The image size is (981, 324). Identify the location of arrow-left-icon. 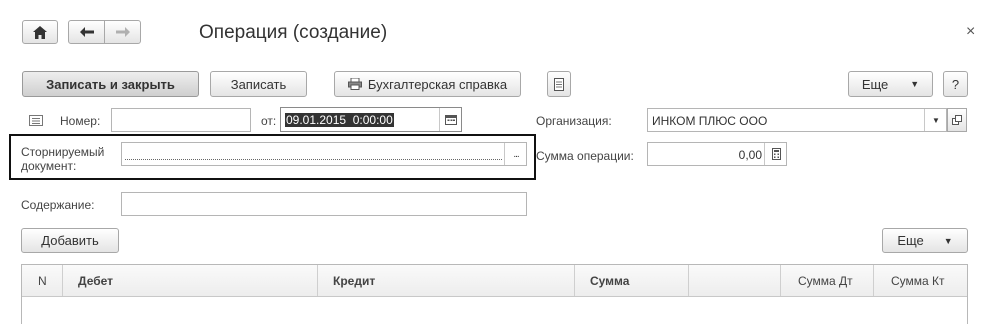
(86, 32).